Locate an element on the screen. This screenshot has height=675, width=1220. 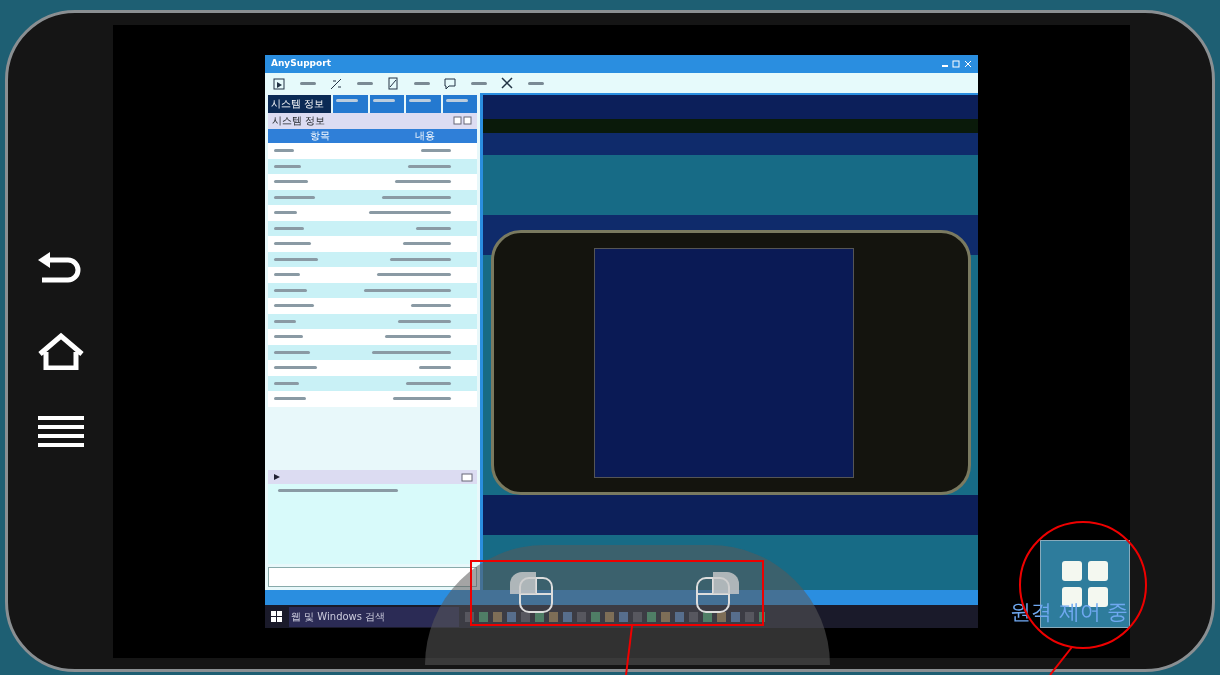
pencil-icon is located at coordinates (393, 83).